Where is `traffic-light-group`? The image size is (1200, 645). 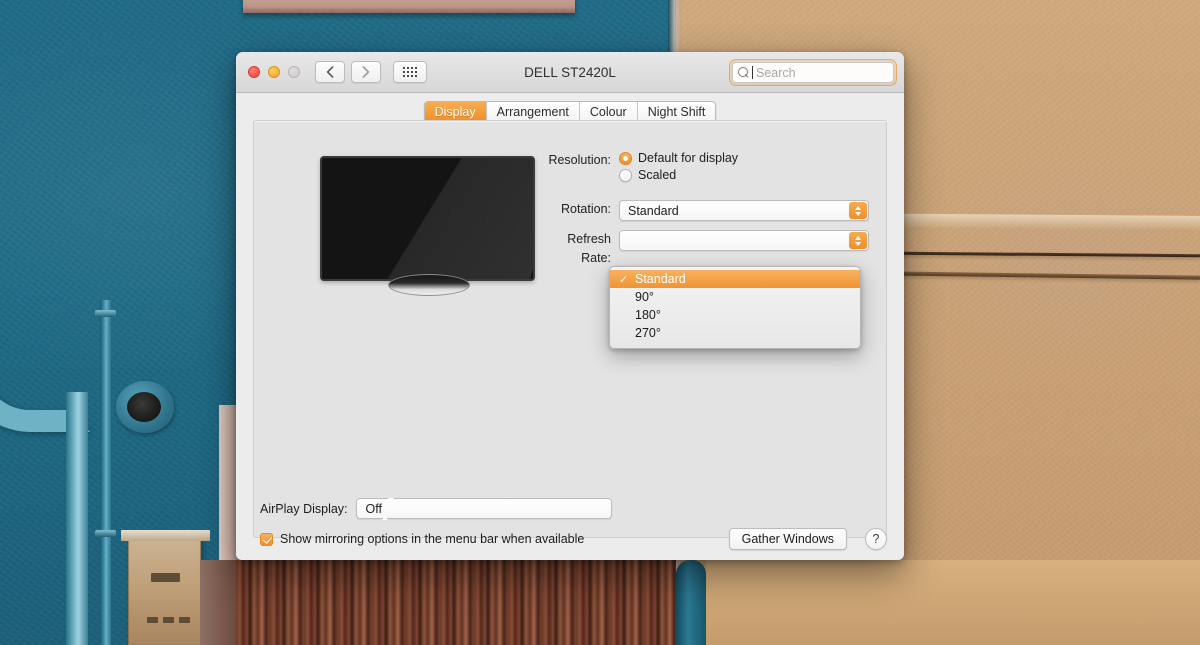 traffic-light-group is located at coordinates (274, 72).